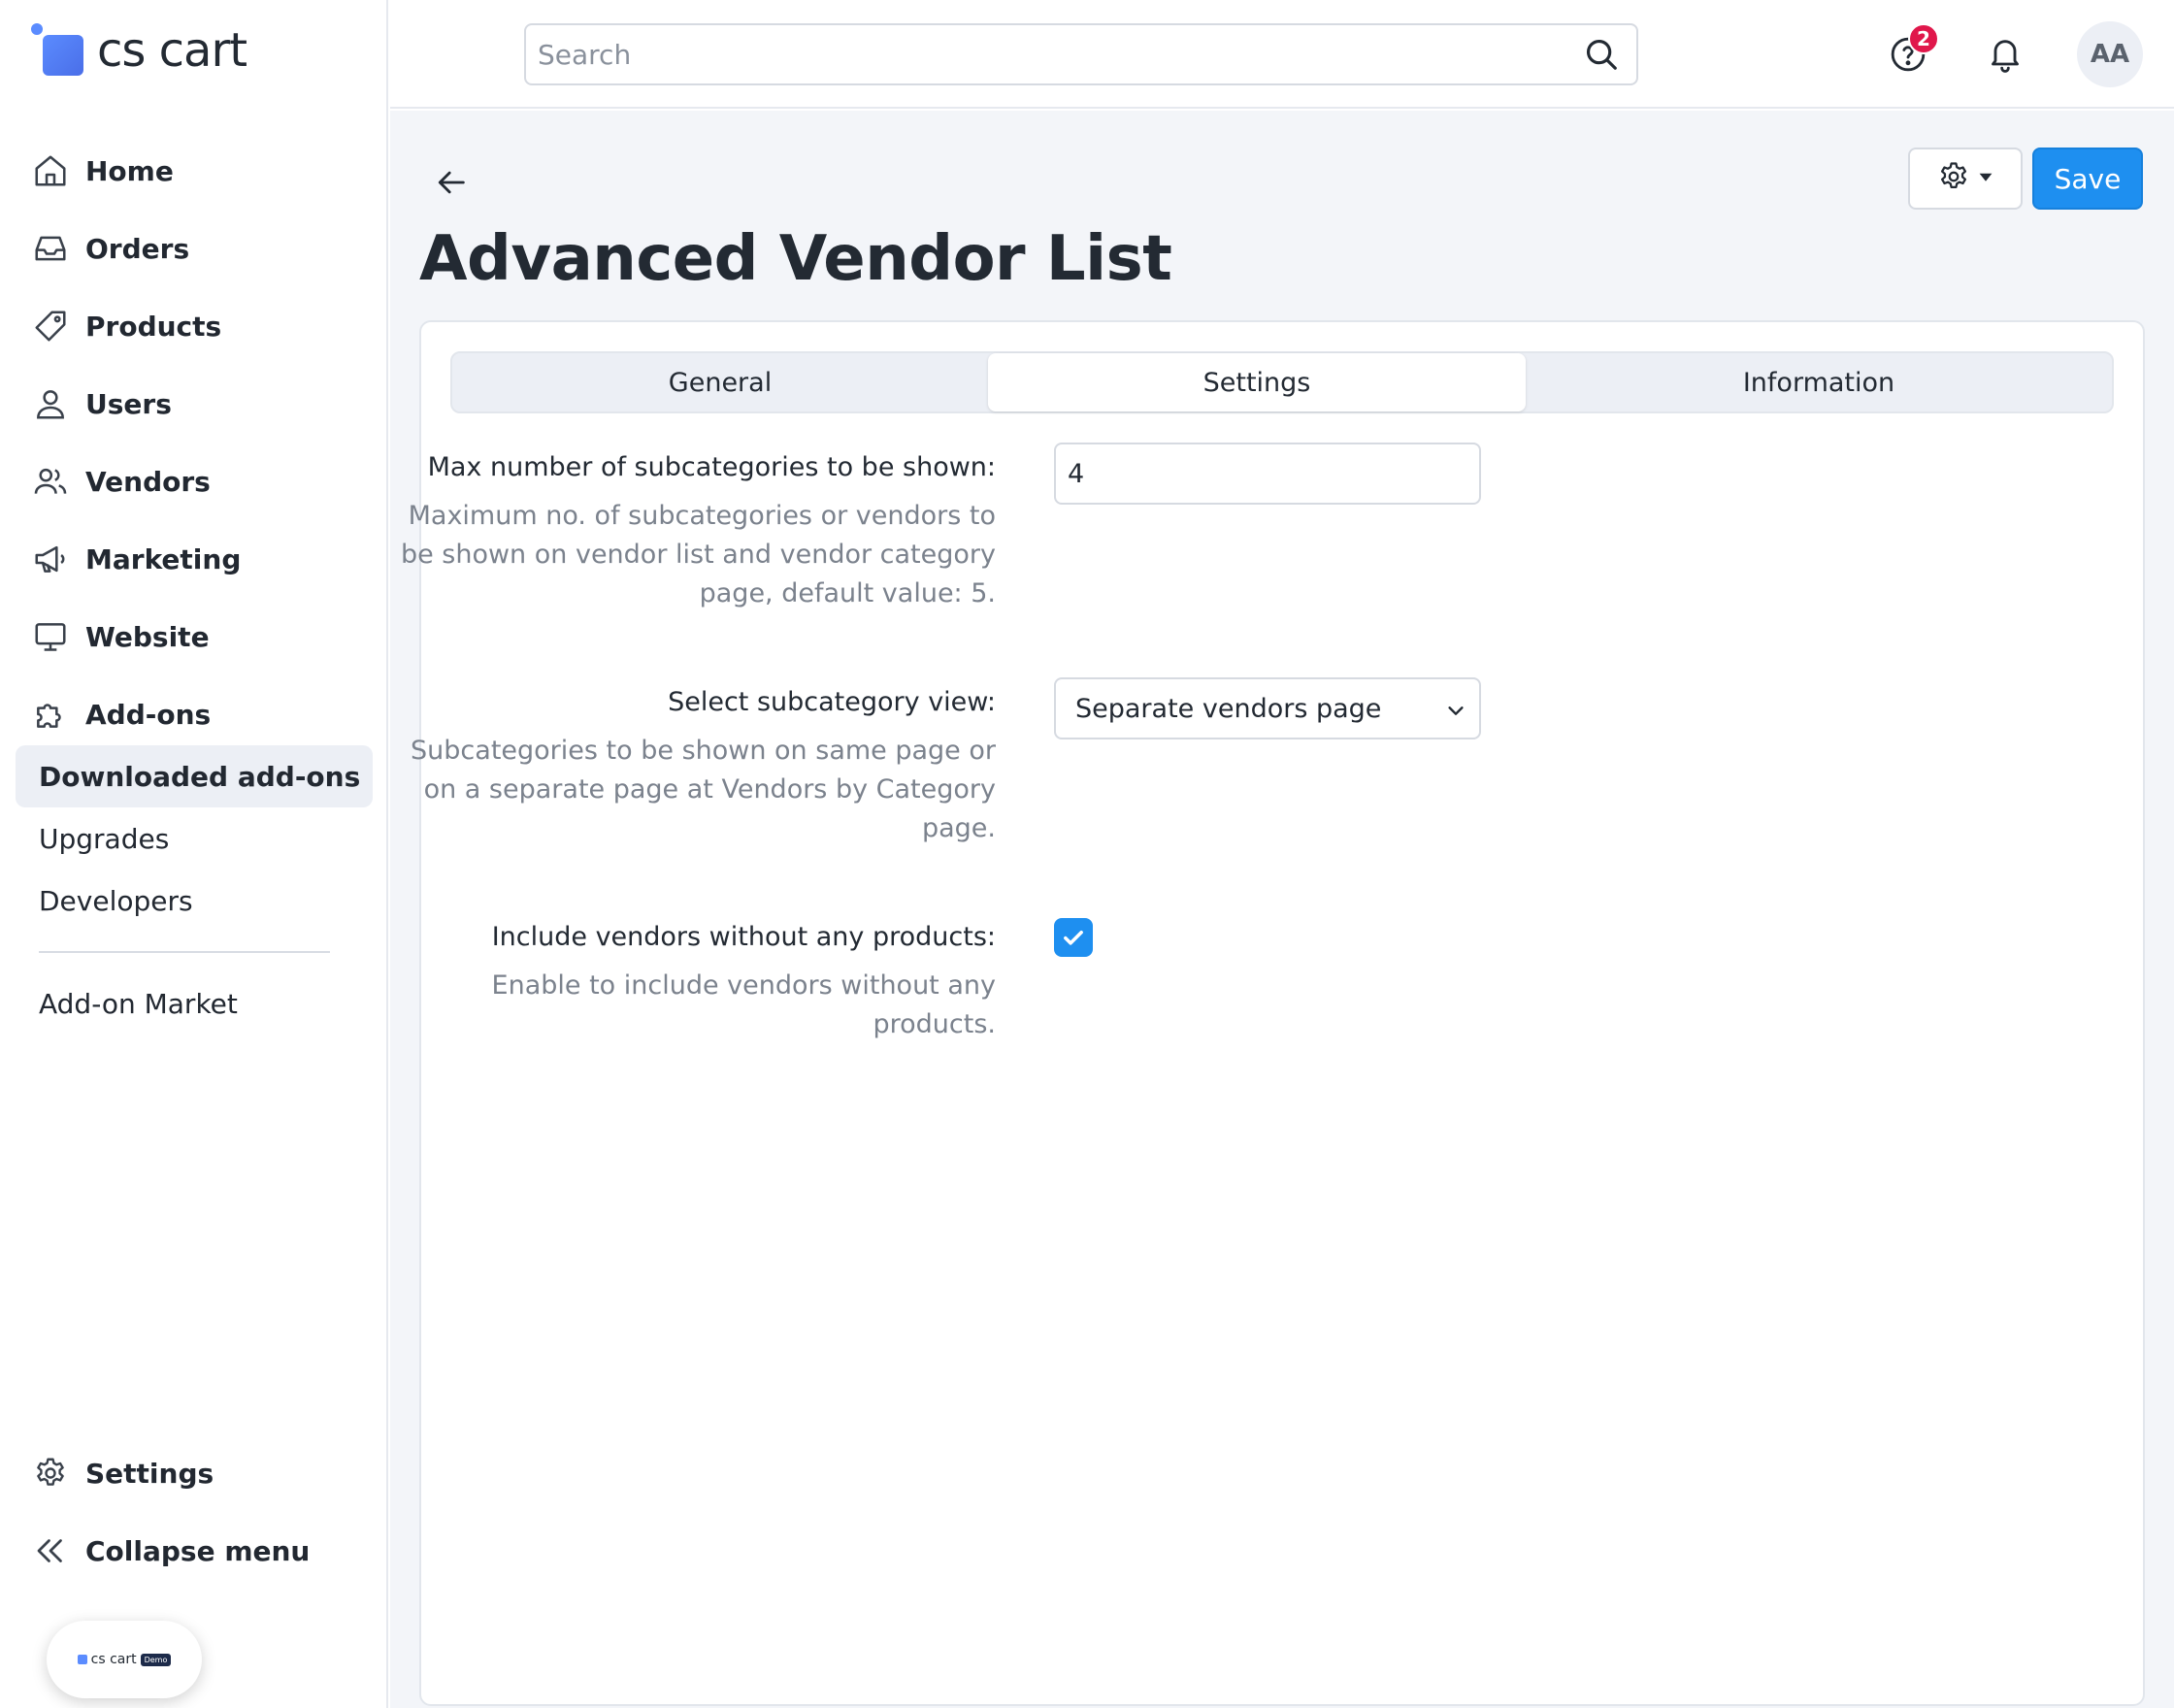 The width and height of the screenshot is (2174, 1708). I want to click on sidebar-item-label: Home, so click(129, 170).